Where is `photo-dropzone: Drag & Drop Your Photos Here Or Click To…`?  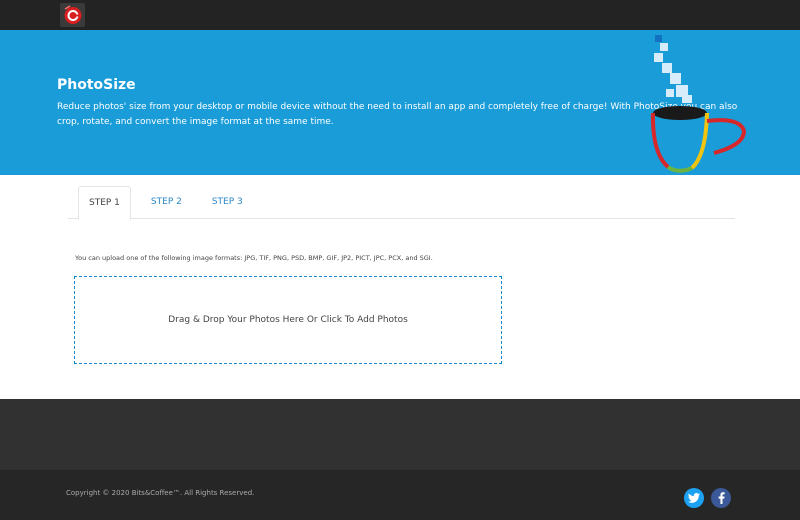 photo-dropzone: Drag & Drop Your Photos Here Or Click To… is located at coordinates (288, 320).